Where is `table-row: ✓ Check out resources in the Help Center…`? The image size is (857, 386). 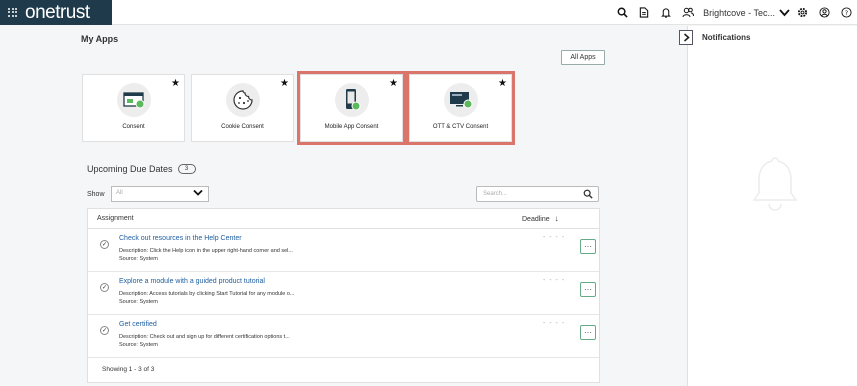
table-row: ✓ Check out resources in the Help Center… is located at coordinates (343, 250).